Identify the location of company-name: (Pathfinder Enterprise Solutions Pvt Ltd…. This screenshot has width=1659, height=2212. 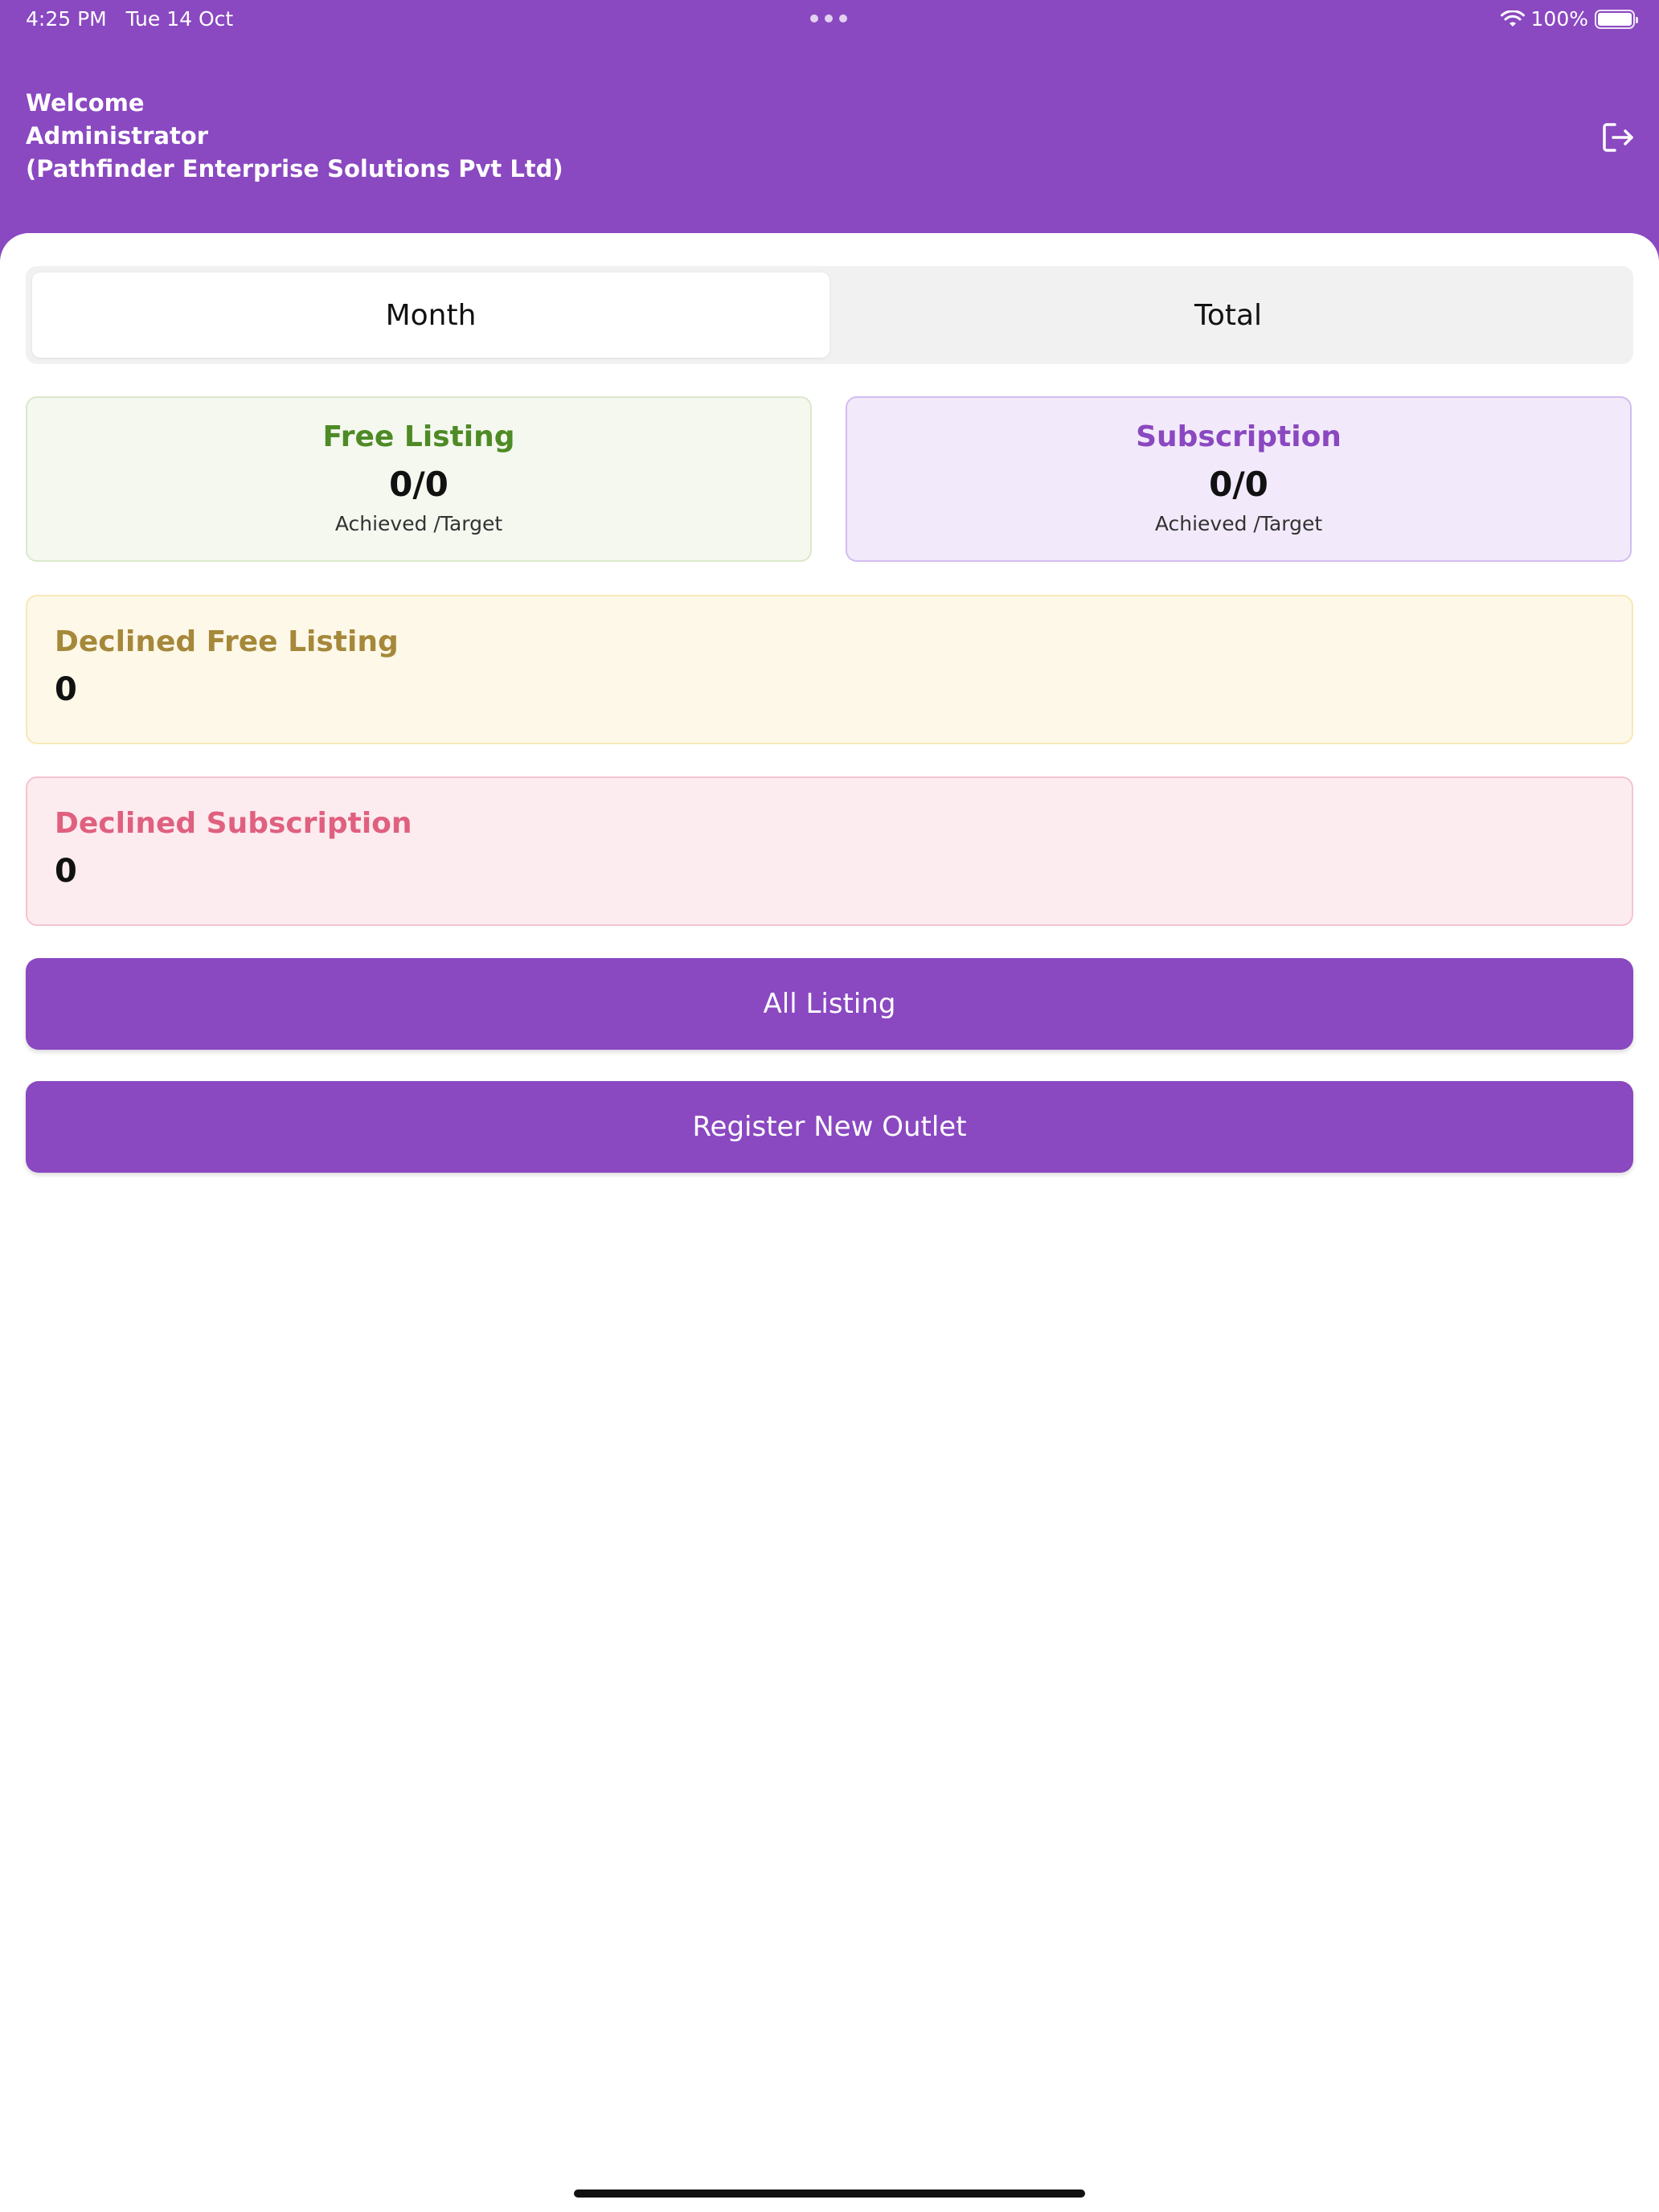
(294, 168).